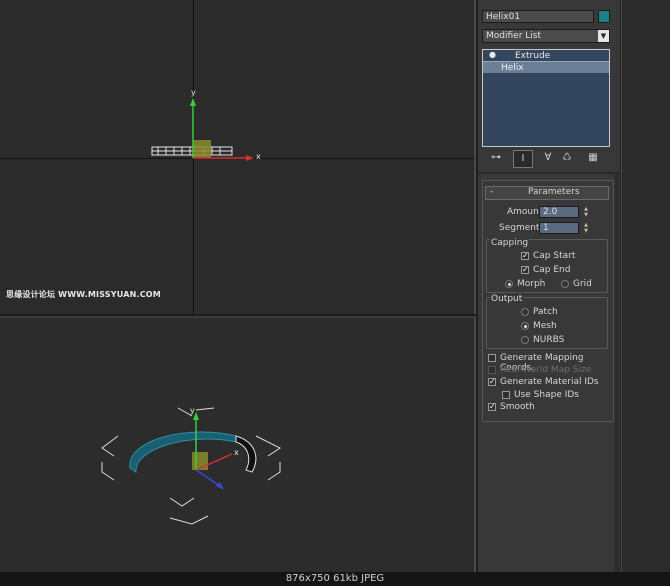  I want to click on watermark: 思缘设计论坛 WWW.MISSYUAN.COM, so click(83, 294).